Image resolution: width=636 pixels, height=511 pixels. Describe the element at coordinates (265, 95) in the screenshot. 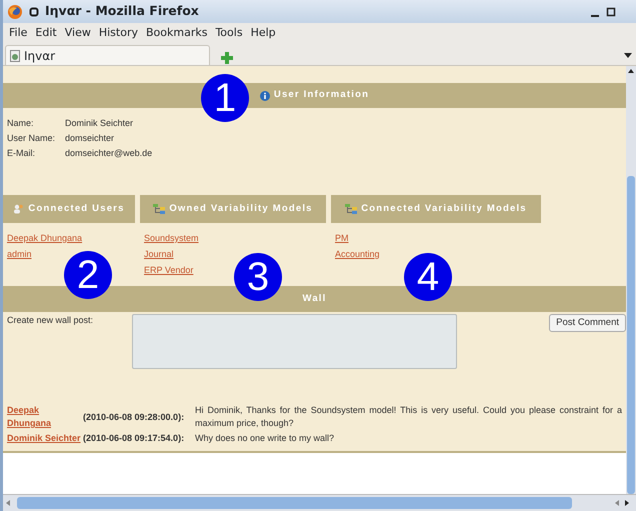

I see `info-icon` at that location.